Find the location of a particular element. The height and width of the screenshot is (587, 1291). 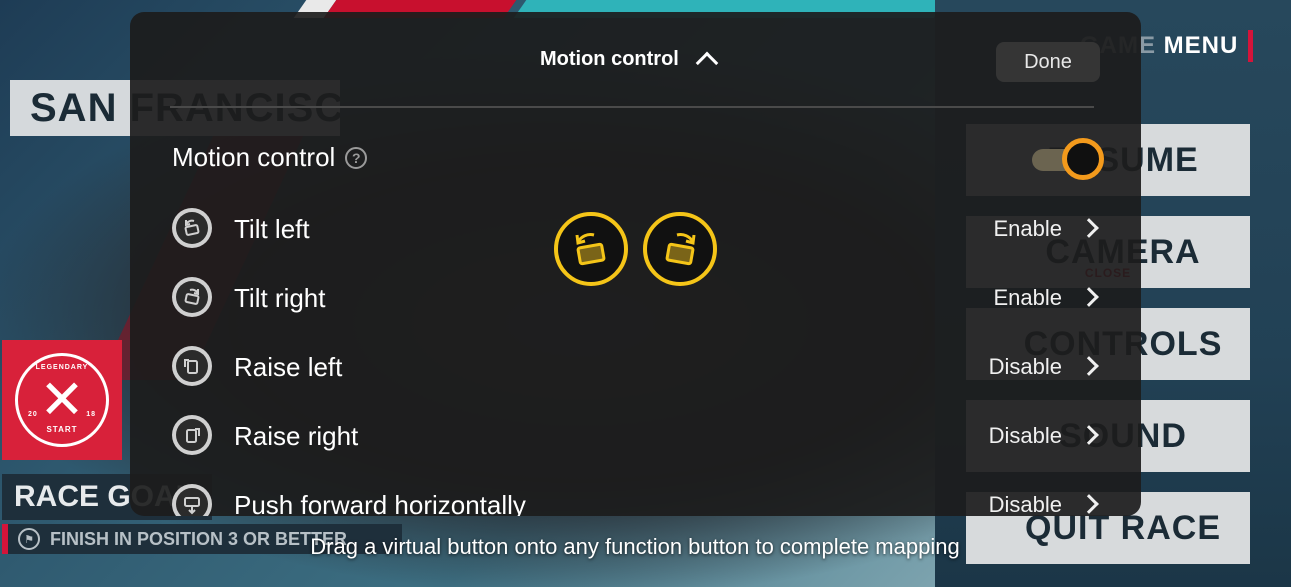

motion-control-label-wrap: Motion control ? is located at coordinates (270, 157).